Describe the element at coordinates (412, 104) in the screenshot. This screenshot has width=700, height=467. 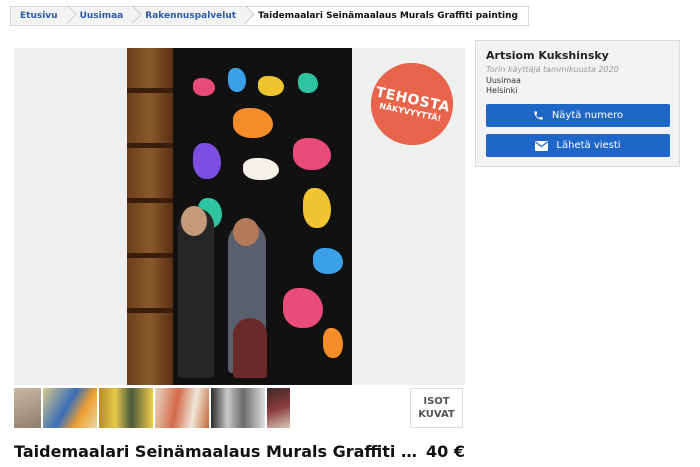
I see `boost-visibility-badge: TEHOSTA NÄKYVYYTTÄ!` at that location.